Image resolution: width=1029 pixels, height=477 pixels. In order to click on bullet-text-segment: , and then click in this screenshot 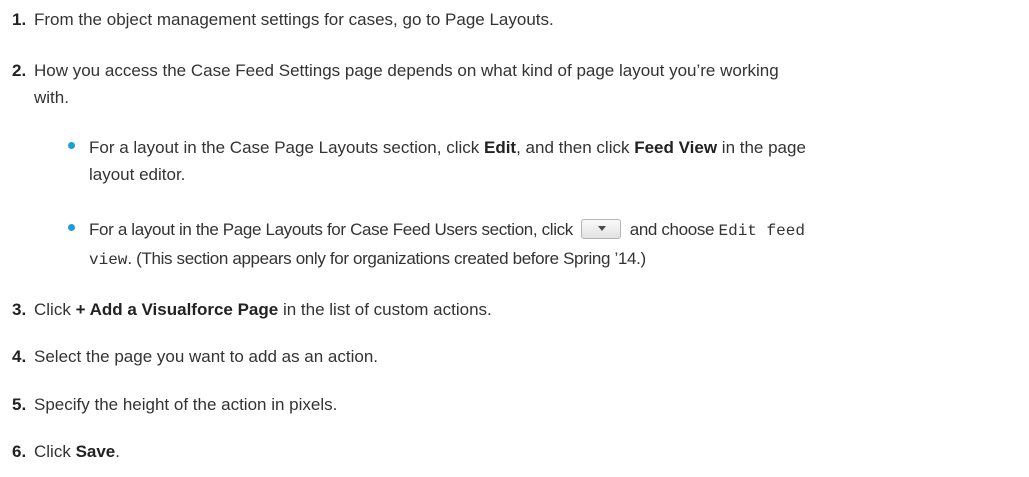, I will do `click(575, 147)`.